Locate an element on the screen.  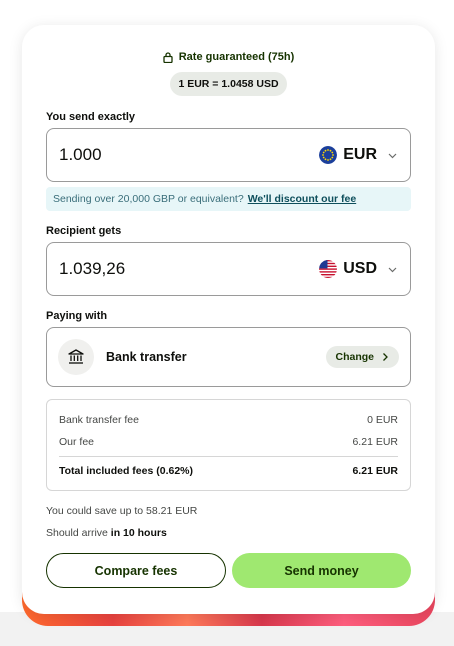
recipient-currency-code: USD is located at coordinates (360, 268).